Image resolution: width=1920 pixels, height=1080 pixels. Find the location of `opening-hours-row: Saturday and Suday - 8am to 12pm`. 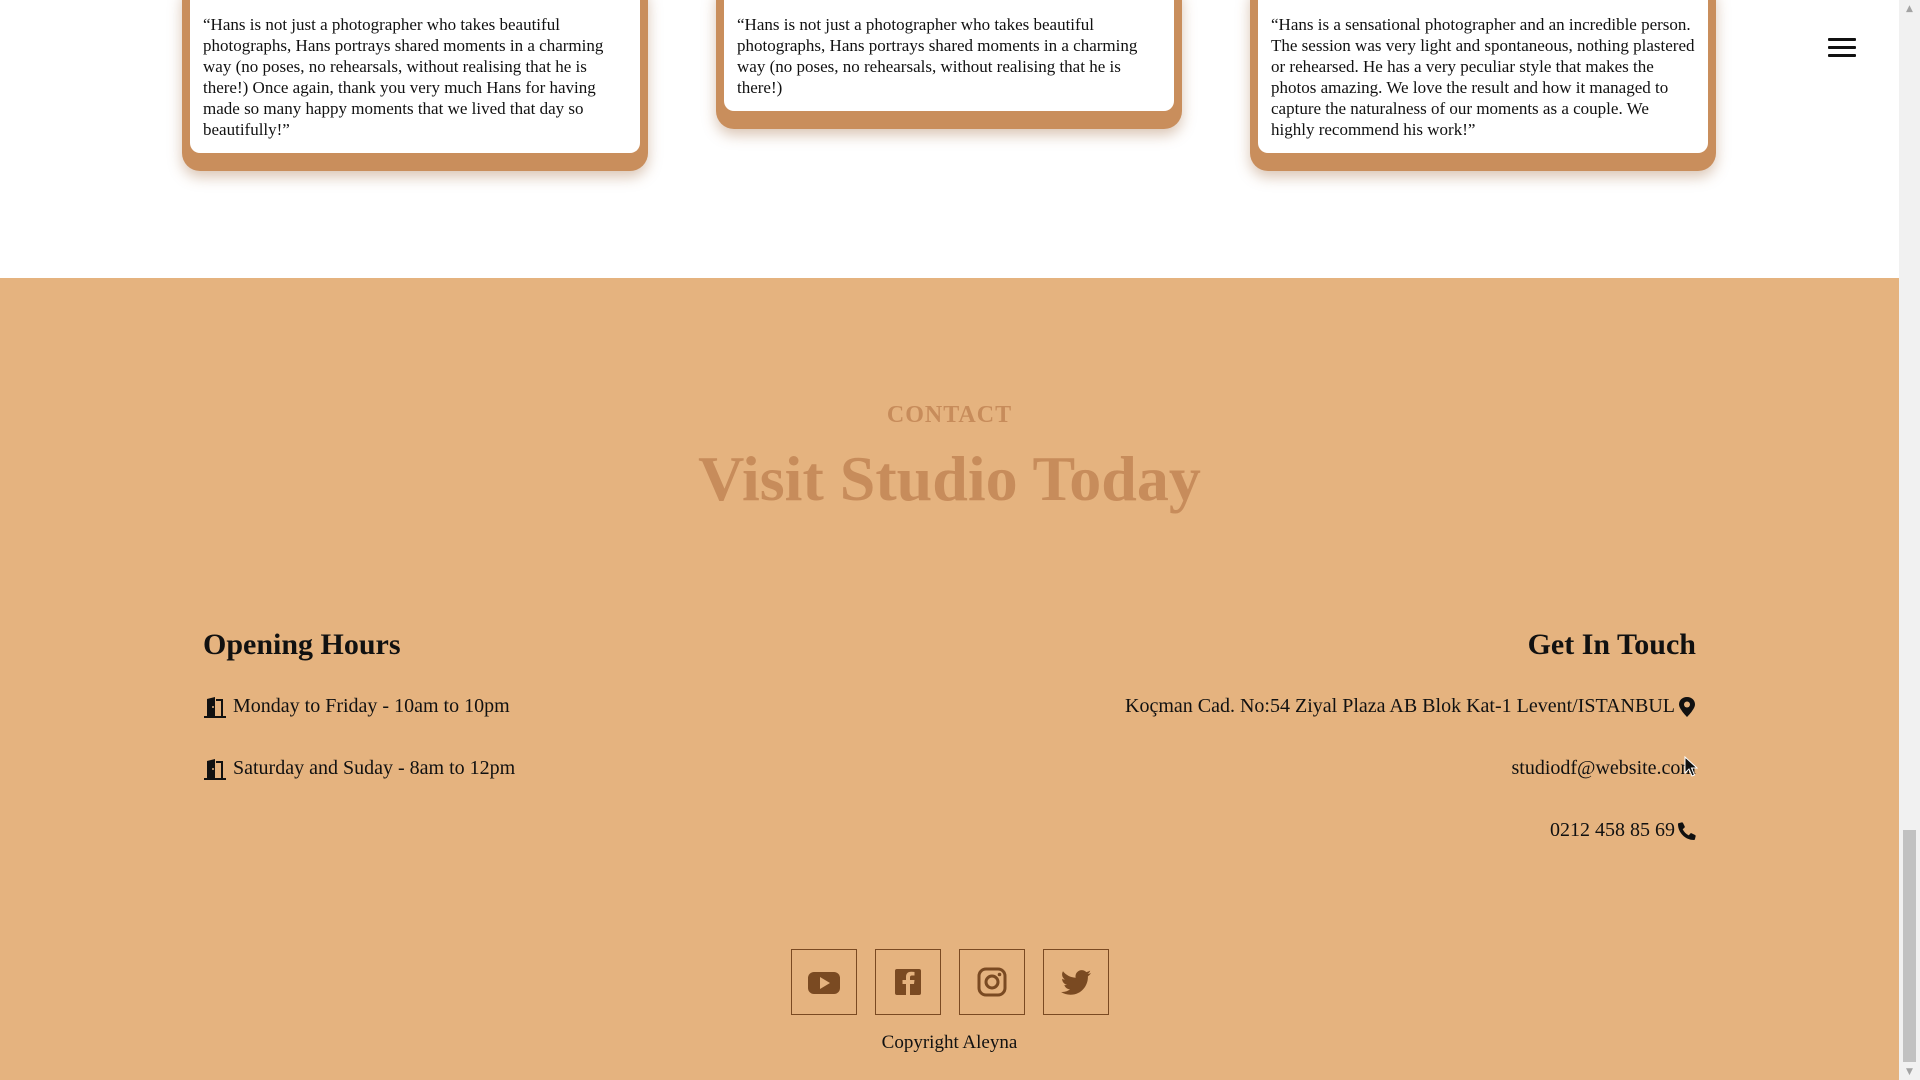

opening-hours-row: Saturday and Suday - 8am to 12pm is located at coordinates (359, 768).